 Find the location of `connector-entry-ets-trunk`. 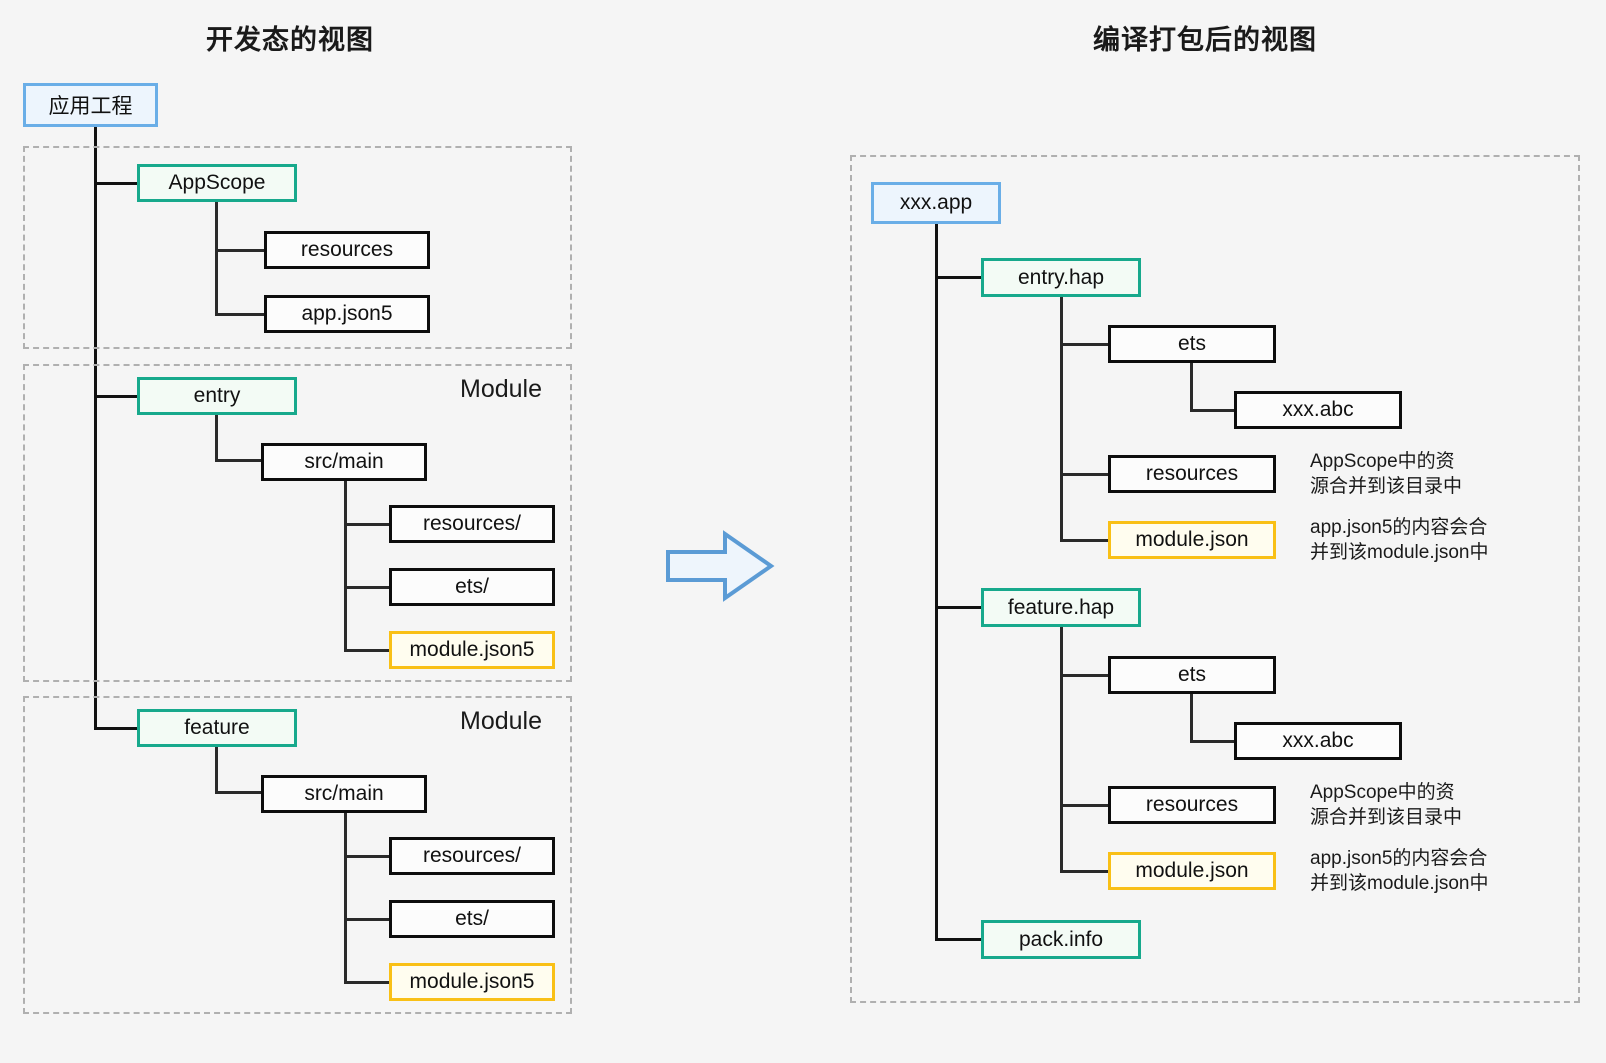

connector-entry-ets-trunk is located at coordinates (1191, 386).